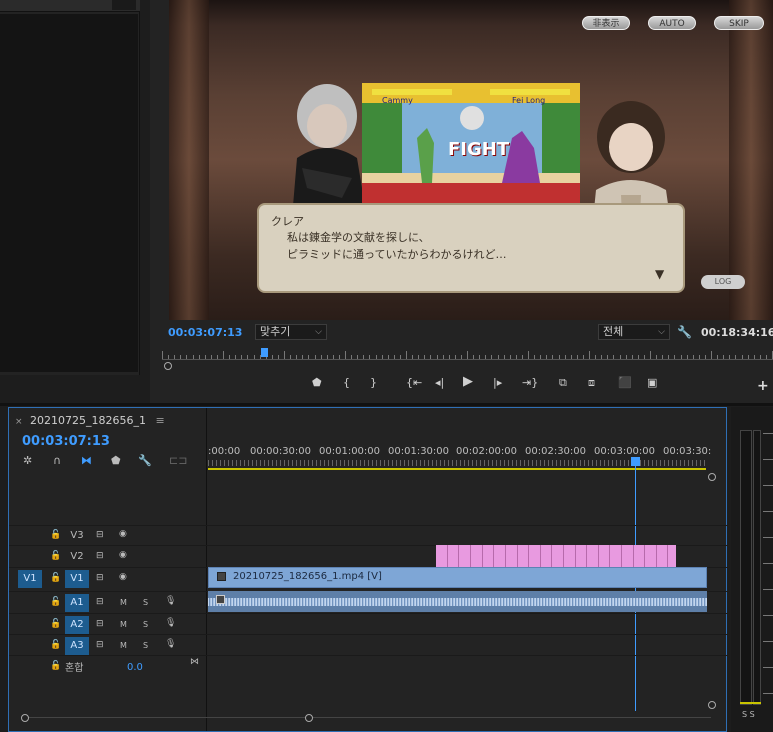 The height and width of the screenshot is (732, 773). What do you see at coordinates (350, 451) in the screenshot?
I see `ruler-label: 00:01:00:00` at bounding box center [350, 451].